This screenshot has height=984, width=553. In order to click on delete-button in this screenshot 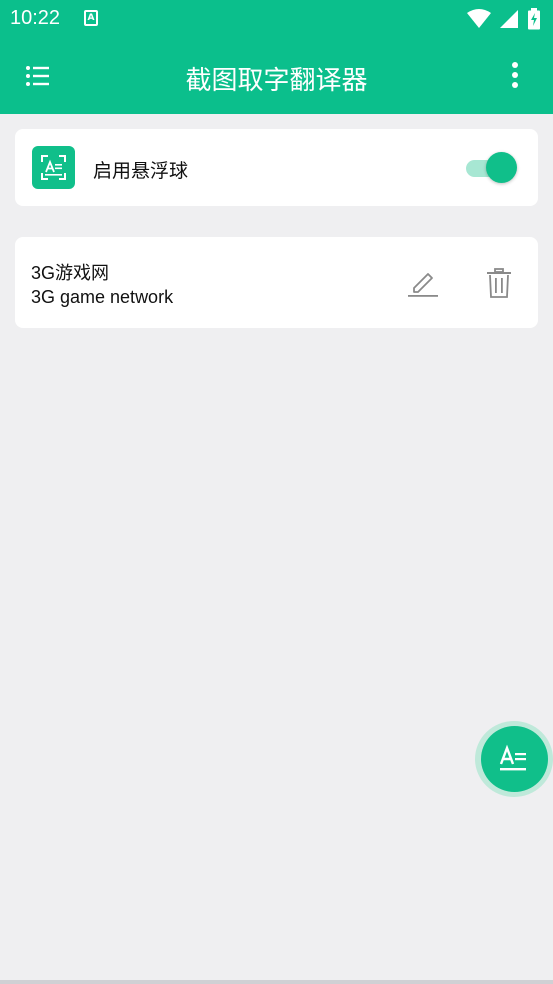, I will do `click(499, 283)`.